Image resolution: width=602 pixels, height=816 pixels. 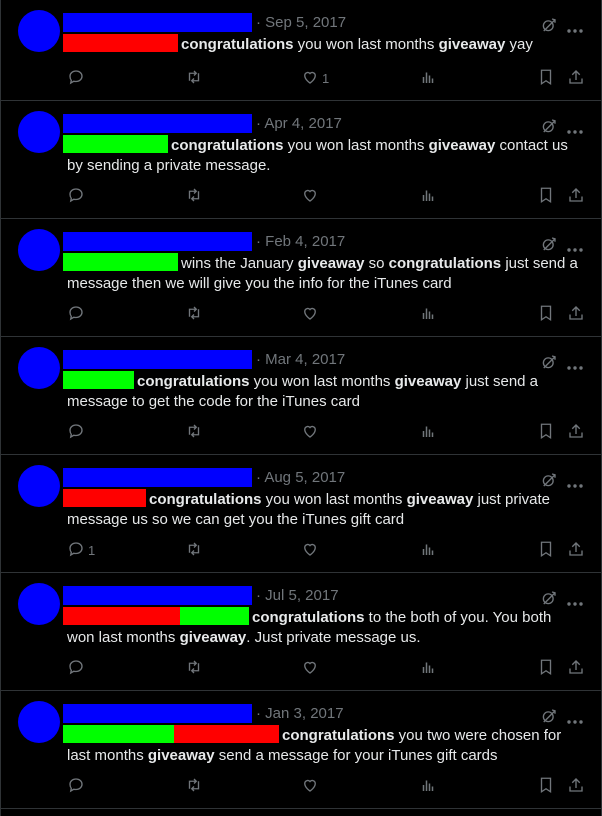 I want to click on like-button: 1, so click(x=315, y=78).